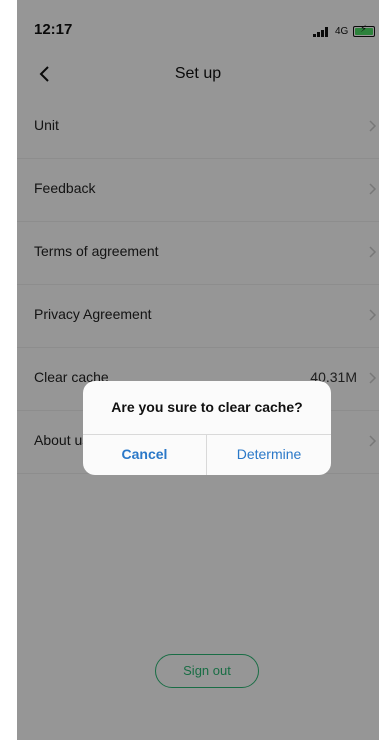 The image size is (379, 740). I want to click on dialog-message: Are you sure to clear cache?, so click(207, 407).